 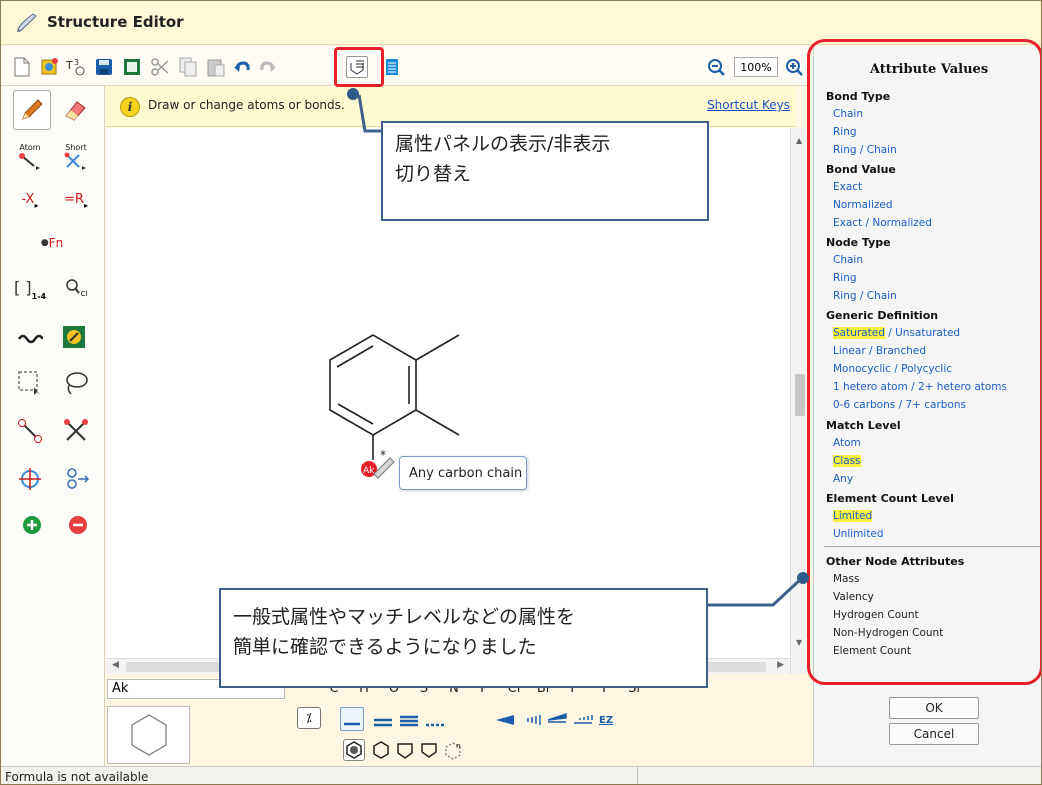 I want to click on zoom-out-icon, so click(x=716, y=67).